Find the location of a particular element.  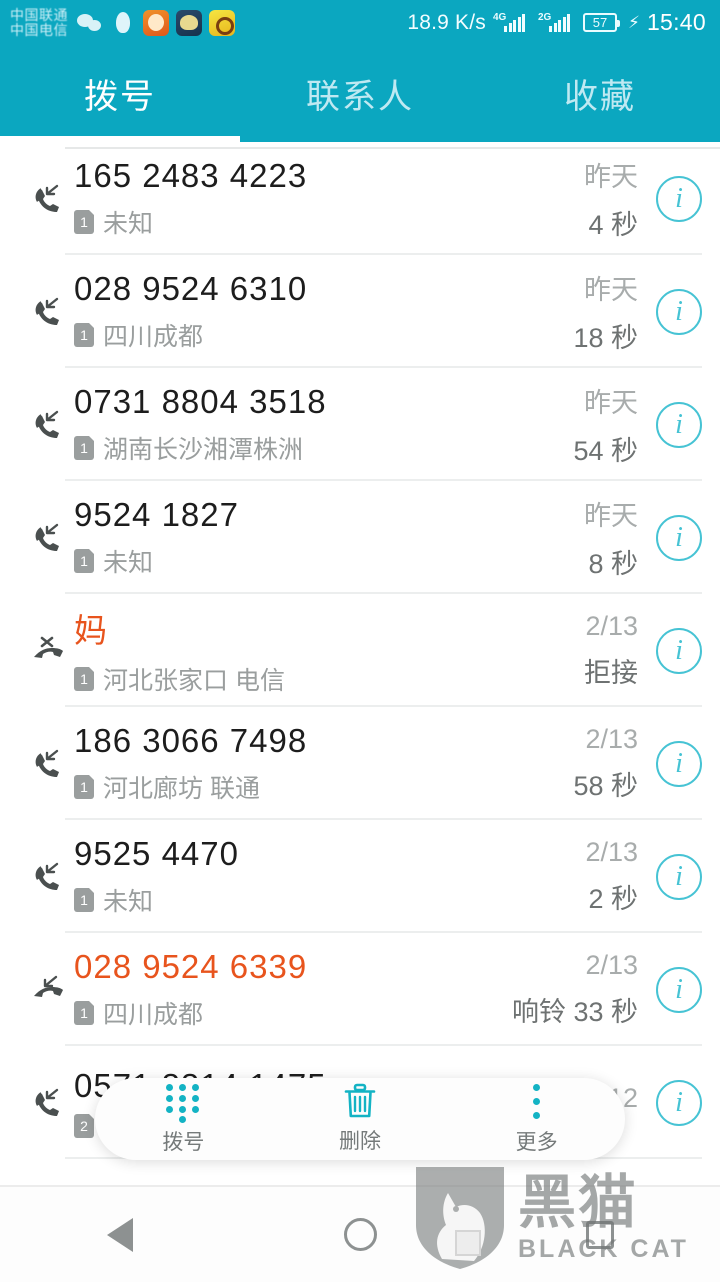

home-icon is located at coordinates (360, 1234).